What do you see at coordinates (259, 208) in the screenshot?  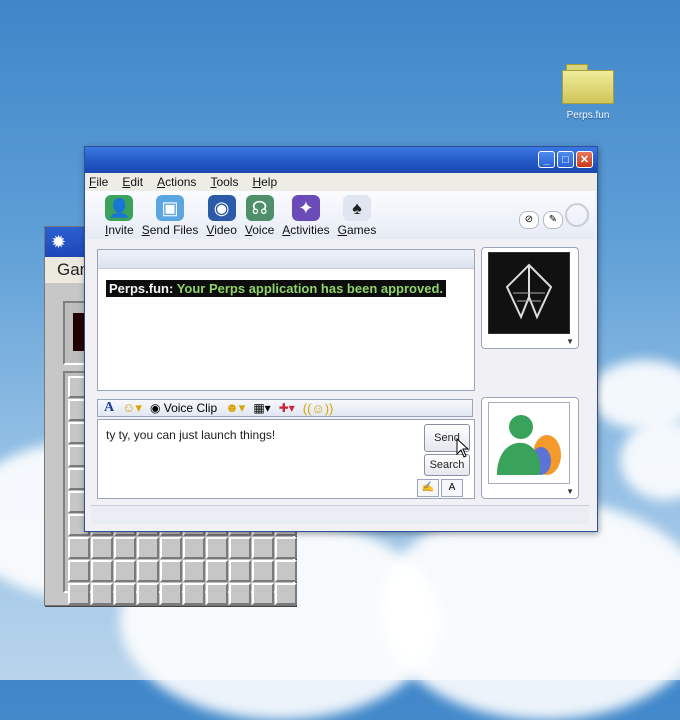 I see `headset-icon: ☊` at bounding box center [259, 208].